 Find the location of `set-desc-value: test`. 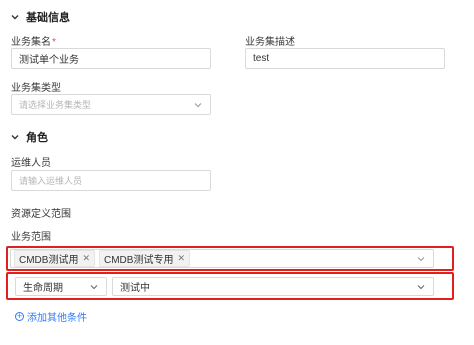

set-desc-value: test is located at coordinates (261, 58).